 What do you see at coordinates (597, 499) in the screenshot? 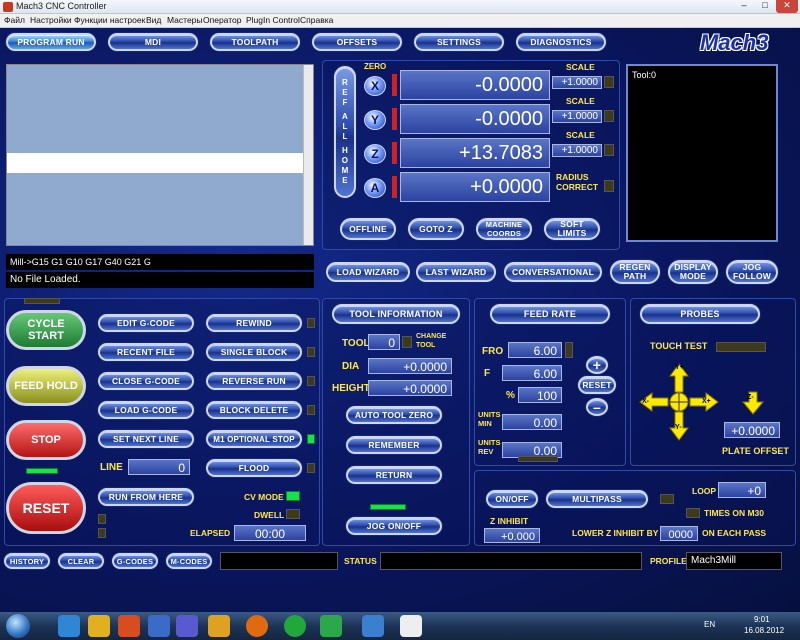
I see `multipass-button: MULTIPASS` at bounding box center [597, 499].